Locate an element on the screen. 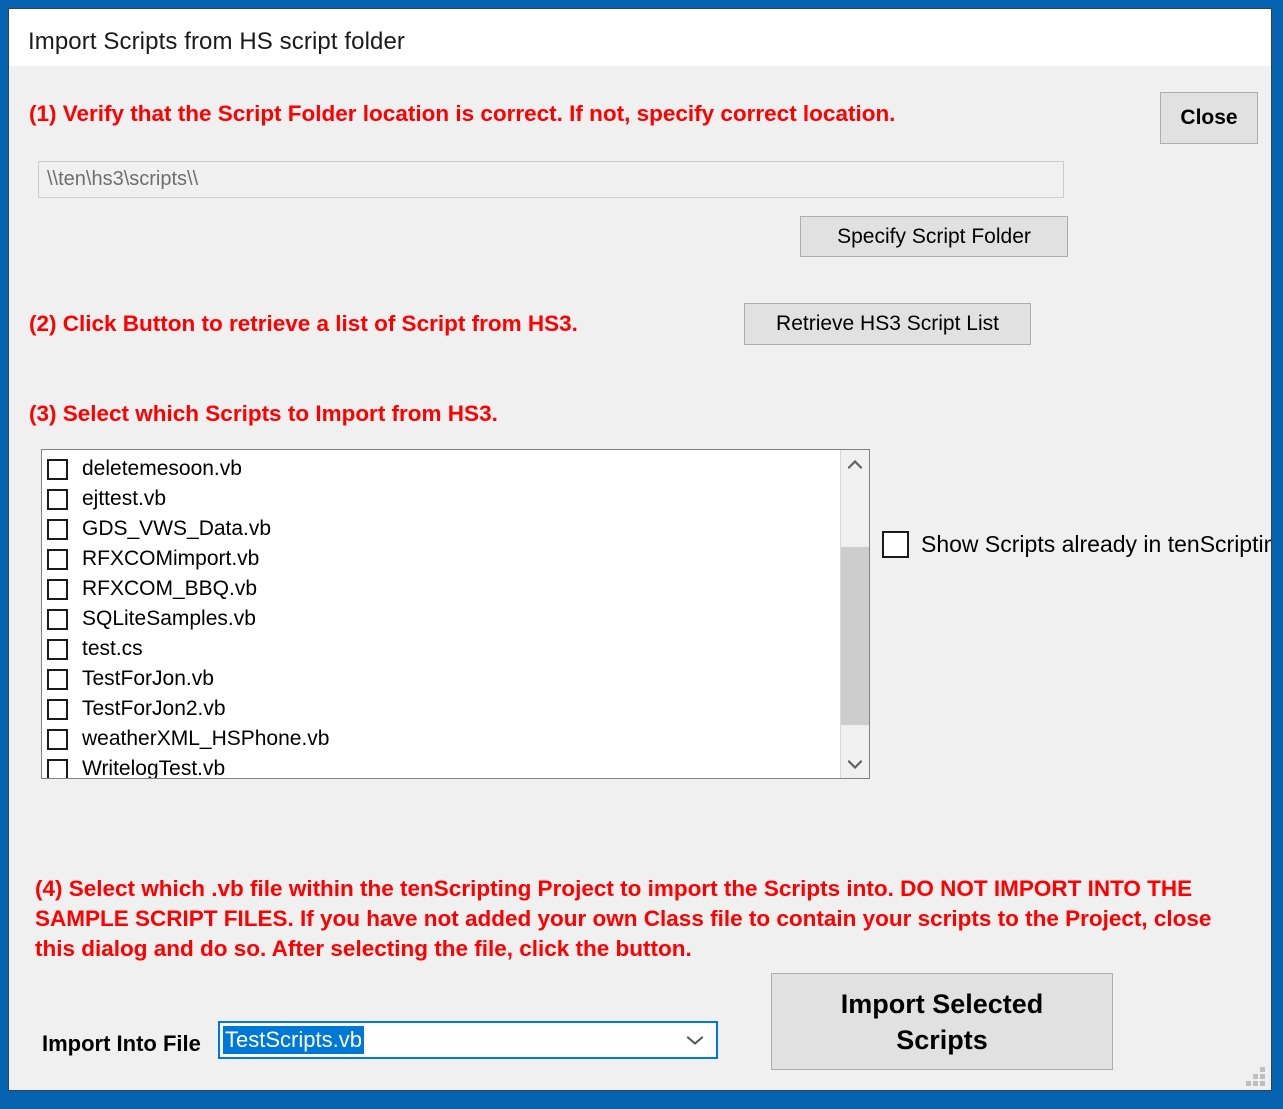  resize-grip is located at coordinates (1255, 1076).